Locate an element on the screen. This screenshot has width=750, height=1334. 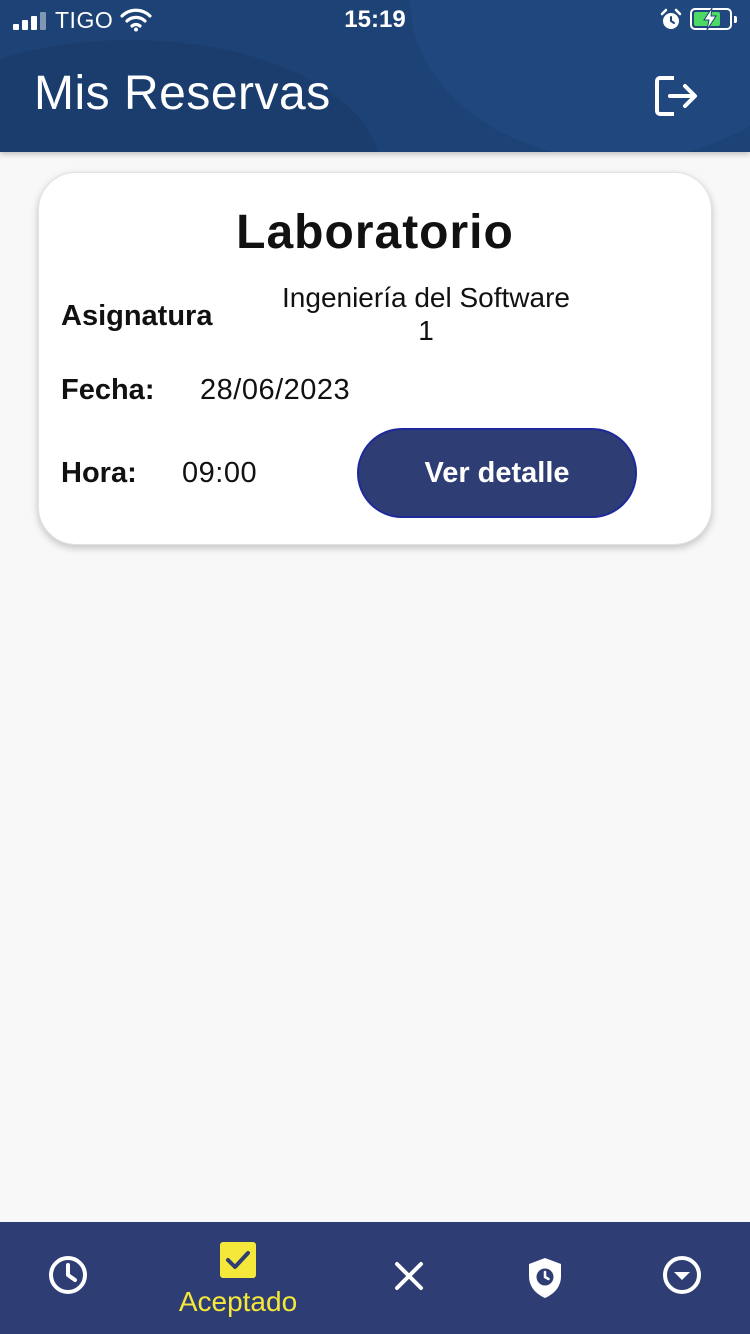
check-box-icon is located at coordinates (238, 1260).